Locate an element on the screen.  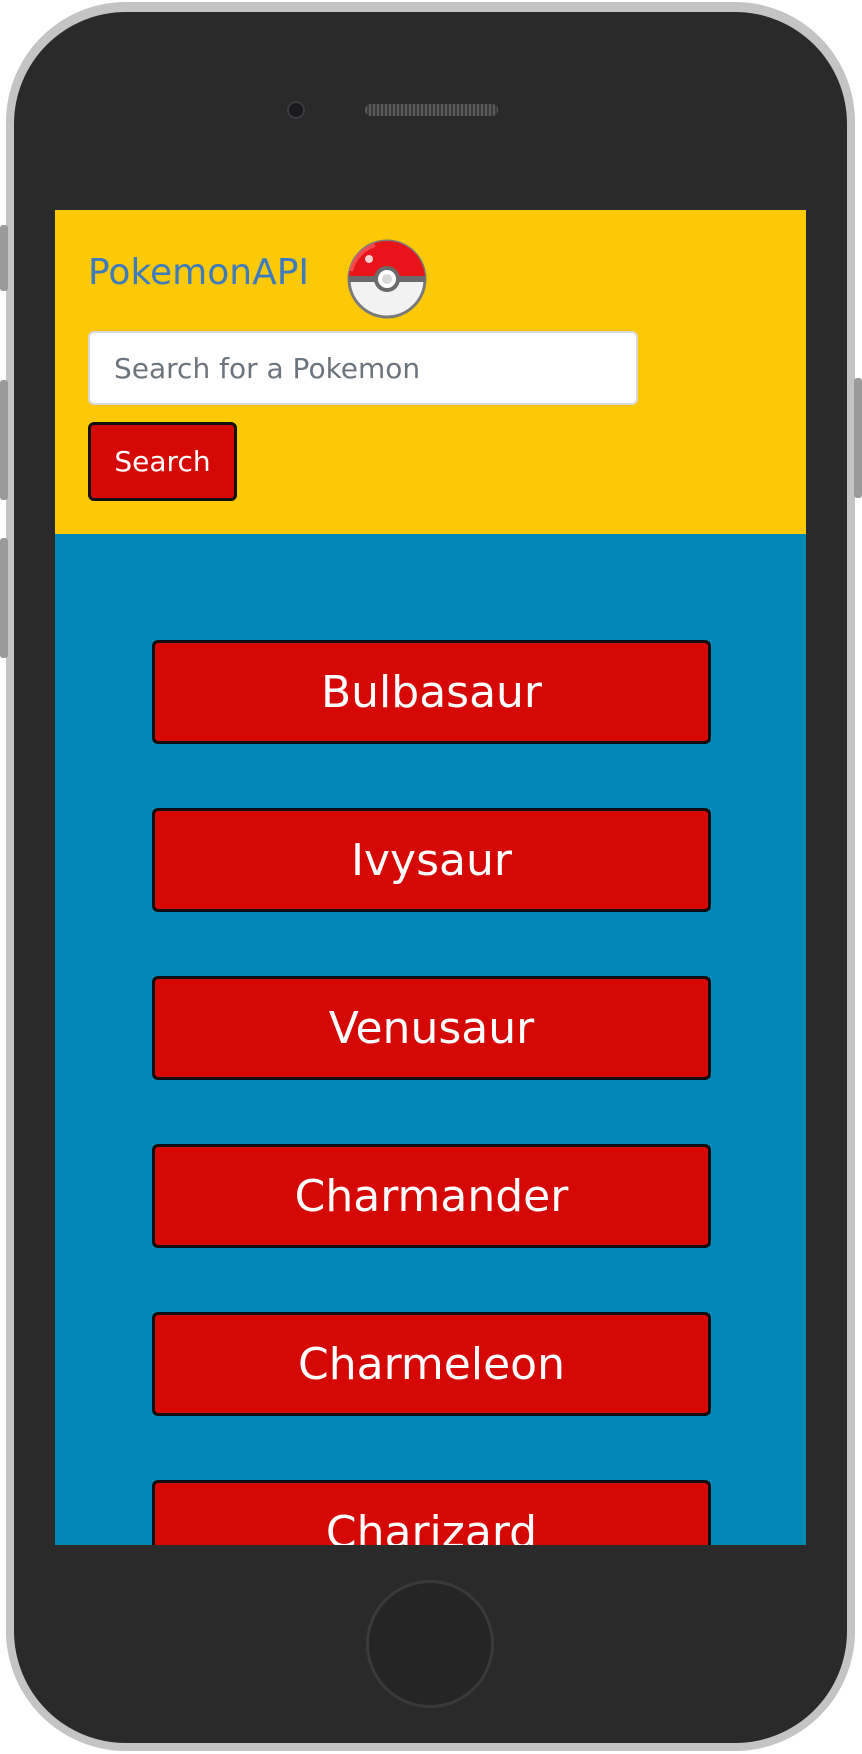
pokemon-button: Ivysaur is located at coordinates (431, 860).